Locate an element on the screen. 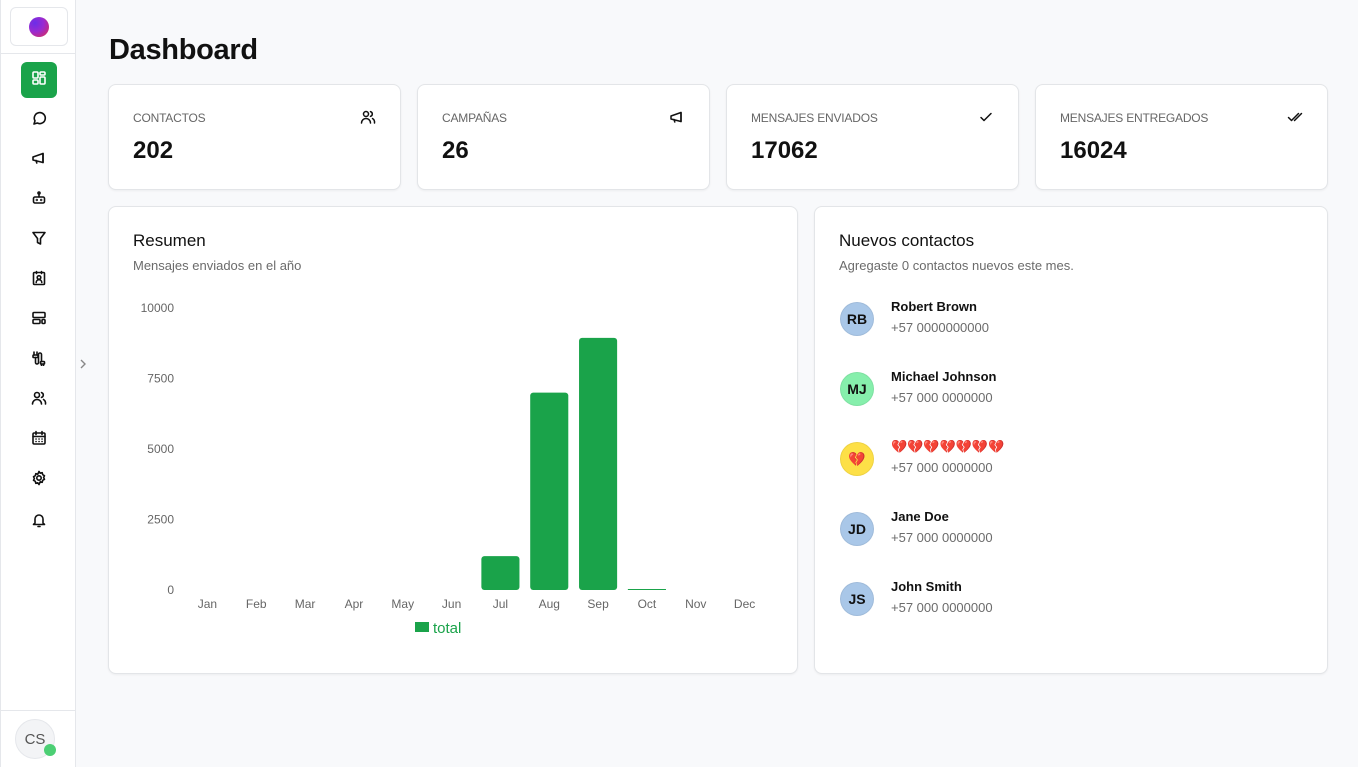 This screenshot has height=767, width=1358. sidebar-item-settings is located at coordinates (39, 480).